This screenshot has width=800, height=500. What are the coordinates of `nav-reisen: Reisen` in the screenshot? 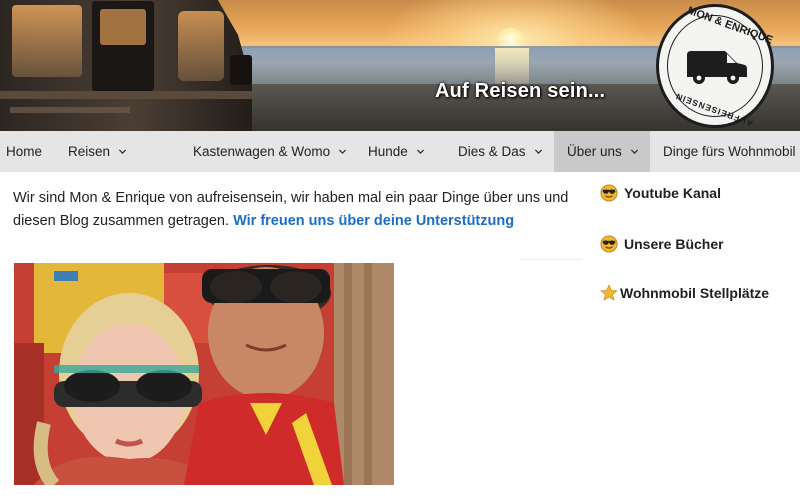 It's located at (117, 151).